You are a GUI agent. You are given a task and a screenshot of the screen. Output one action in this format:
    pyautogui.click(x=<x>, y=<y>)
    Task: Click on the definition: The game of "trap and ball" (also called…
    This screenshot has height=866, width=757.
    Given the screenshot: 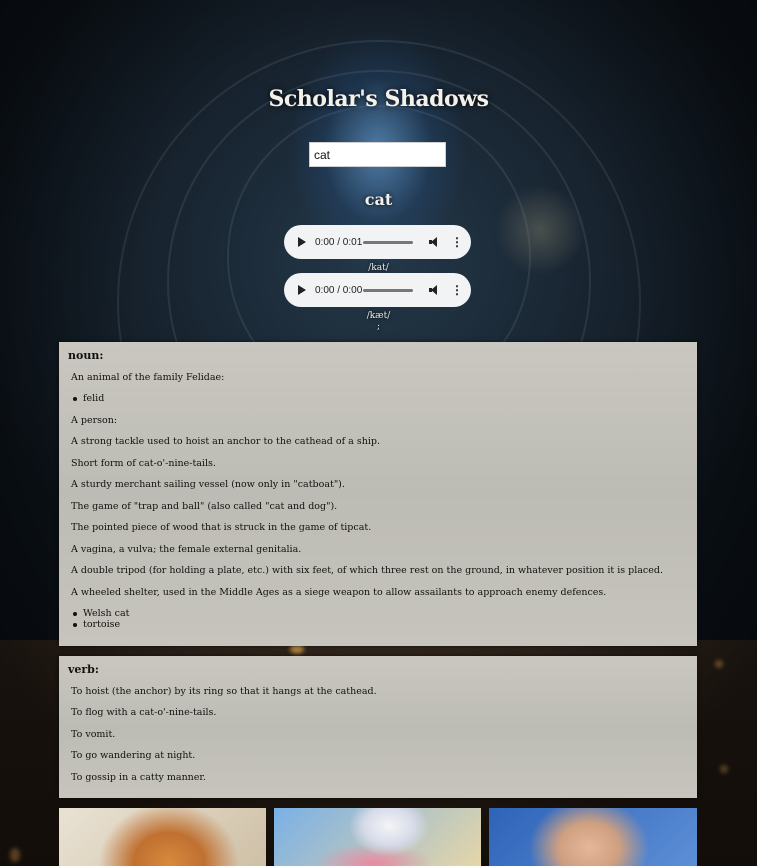 What is the action you would take?
    pyautogui.click(x=204, y=506)
    